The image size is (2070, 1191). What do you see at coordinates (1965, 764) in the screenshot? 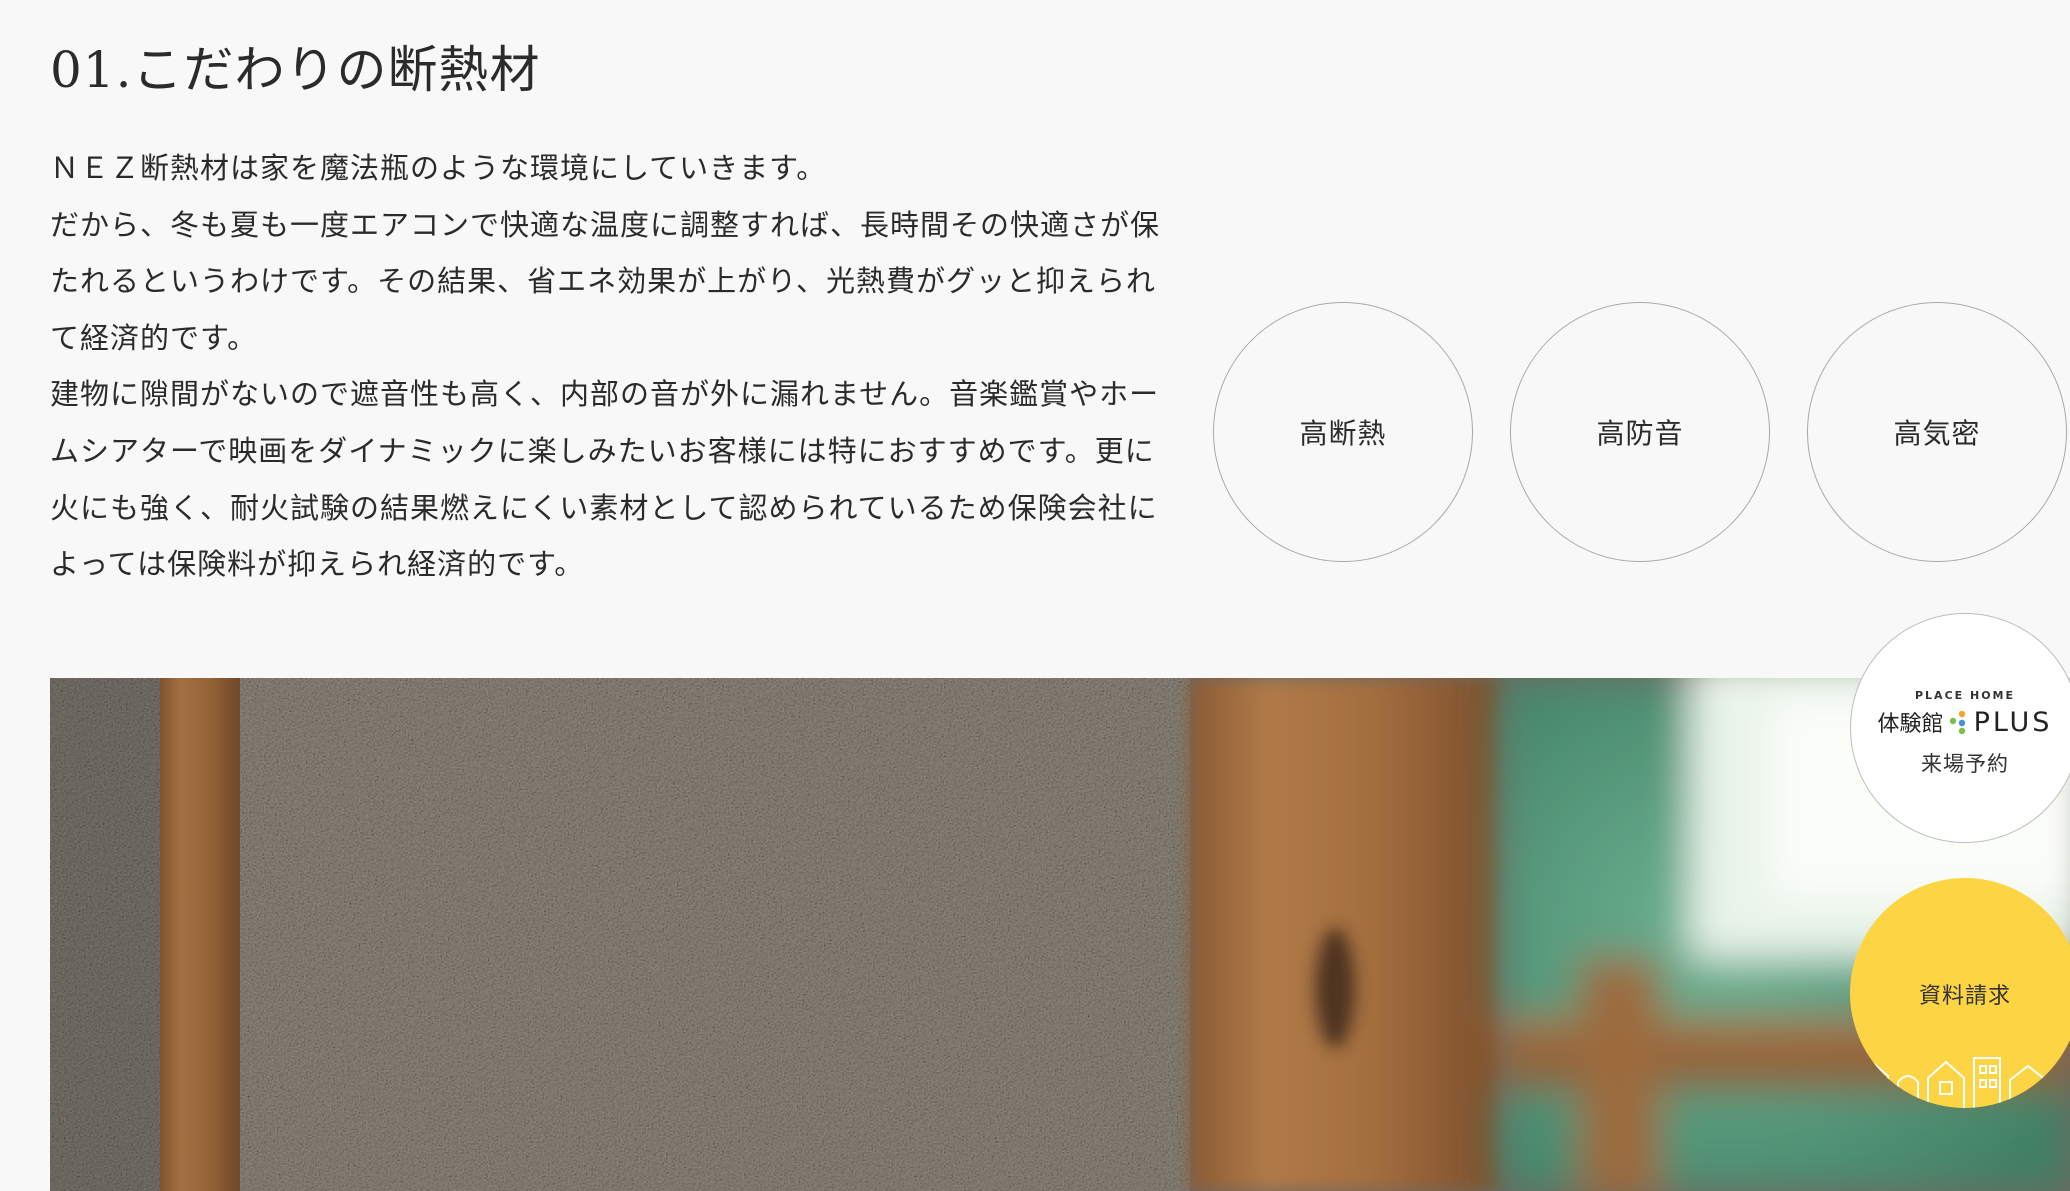
I see `visit-reservation-label: 来場予約` at bounding box center [1965, 764].